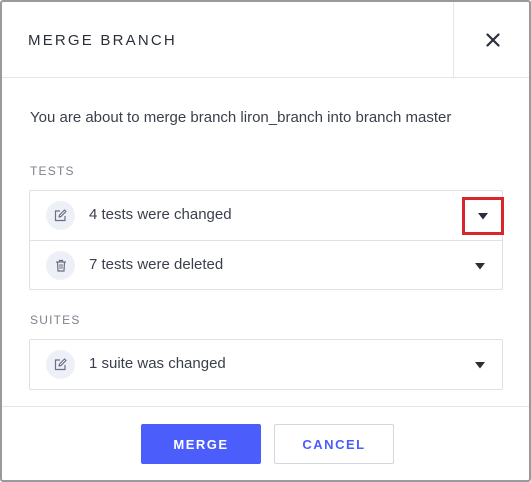 Image resolution: width=531 pixels, height=482 pixels. I want to click on list-item-suite-changed: 1 suite was changed, so click(266, 364).